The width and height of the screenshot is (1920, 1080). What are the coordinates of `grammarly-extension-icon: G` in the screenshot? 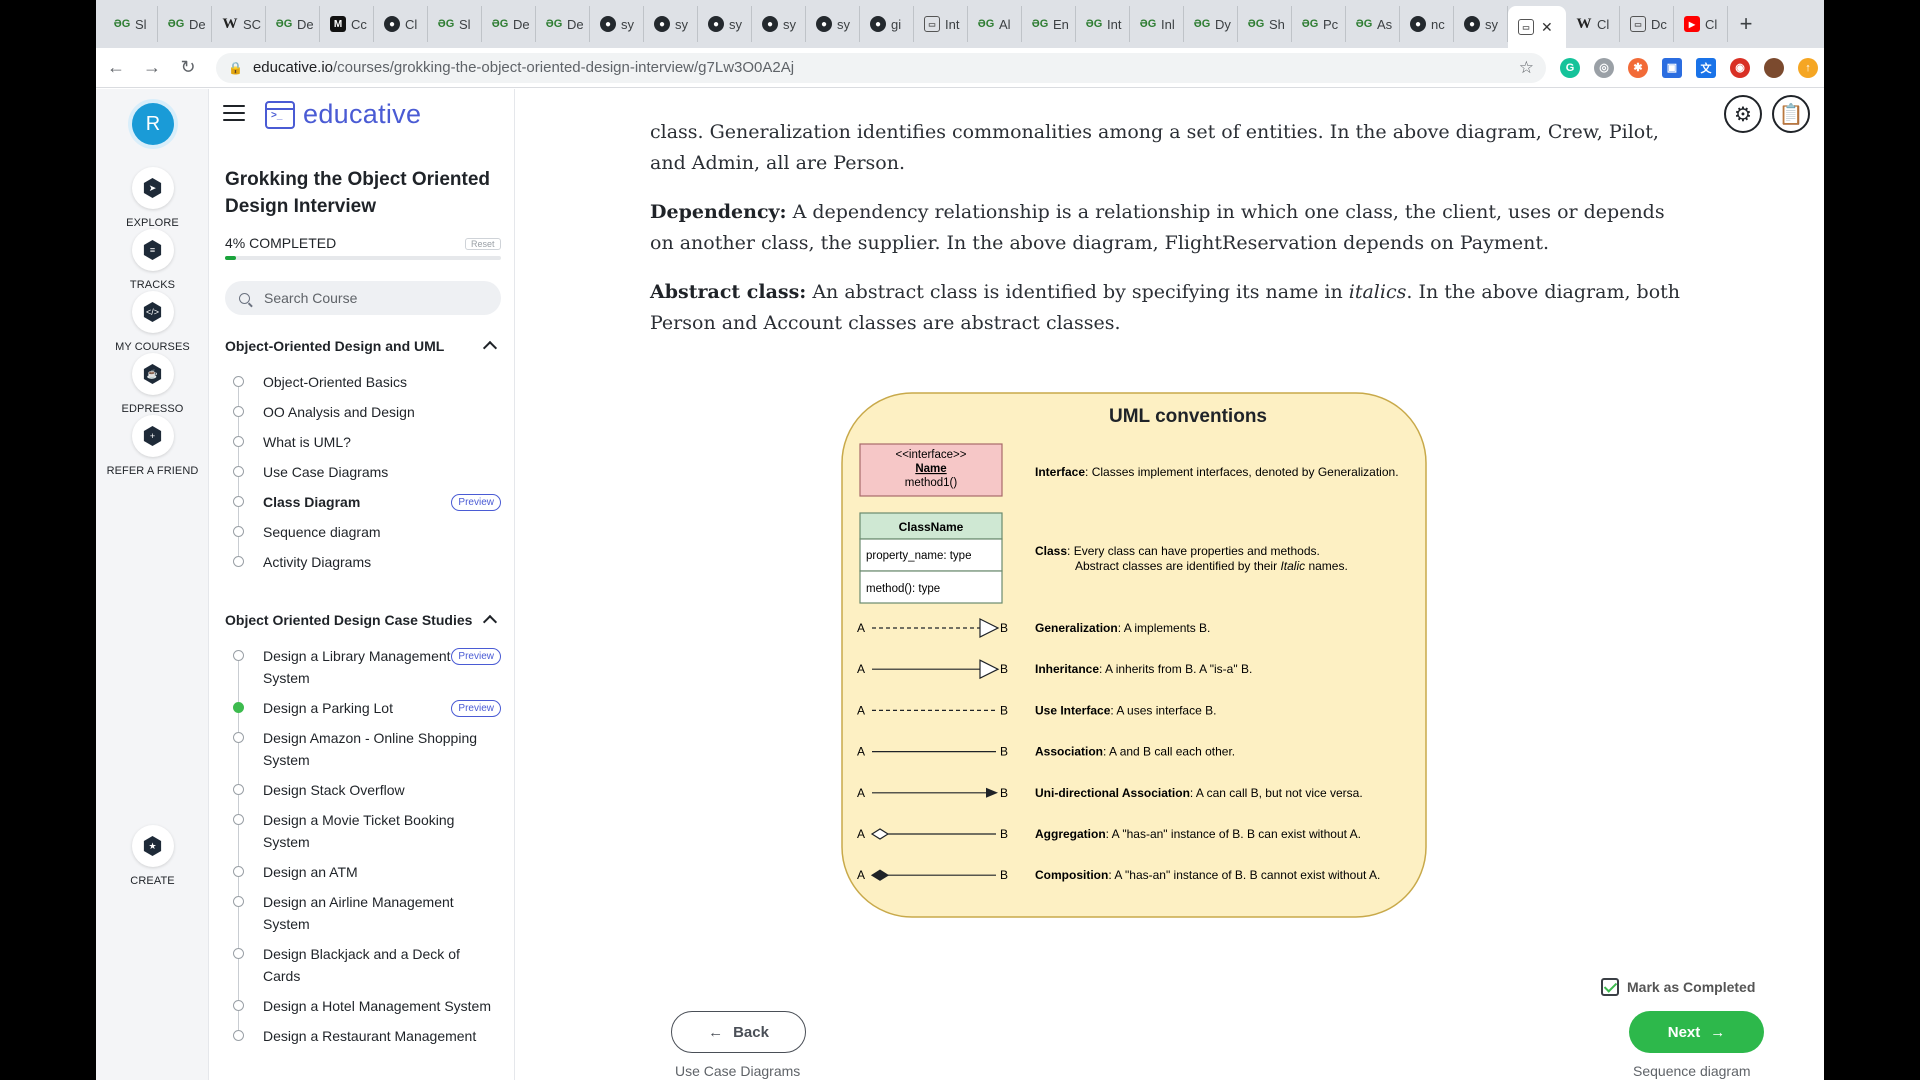 It's located at (1570, 67).